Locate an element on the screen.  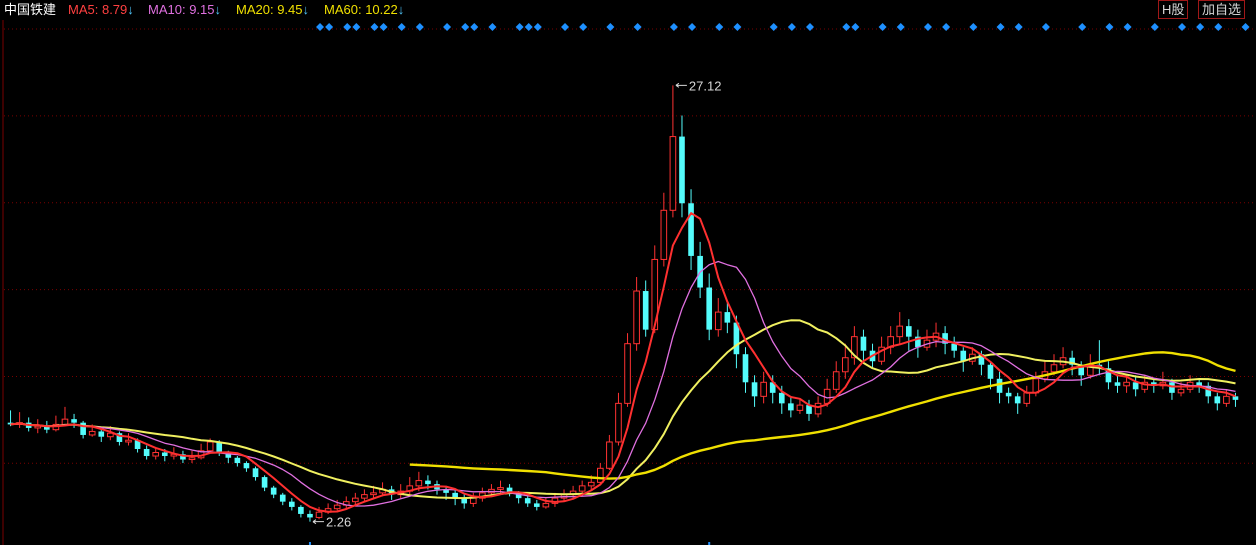
add-watchlist-button: 加自选 is located at coordinates (1222, 9).